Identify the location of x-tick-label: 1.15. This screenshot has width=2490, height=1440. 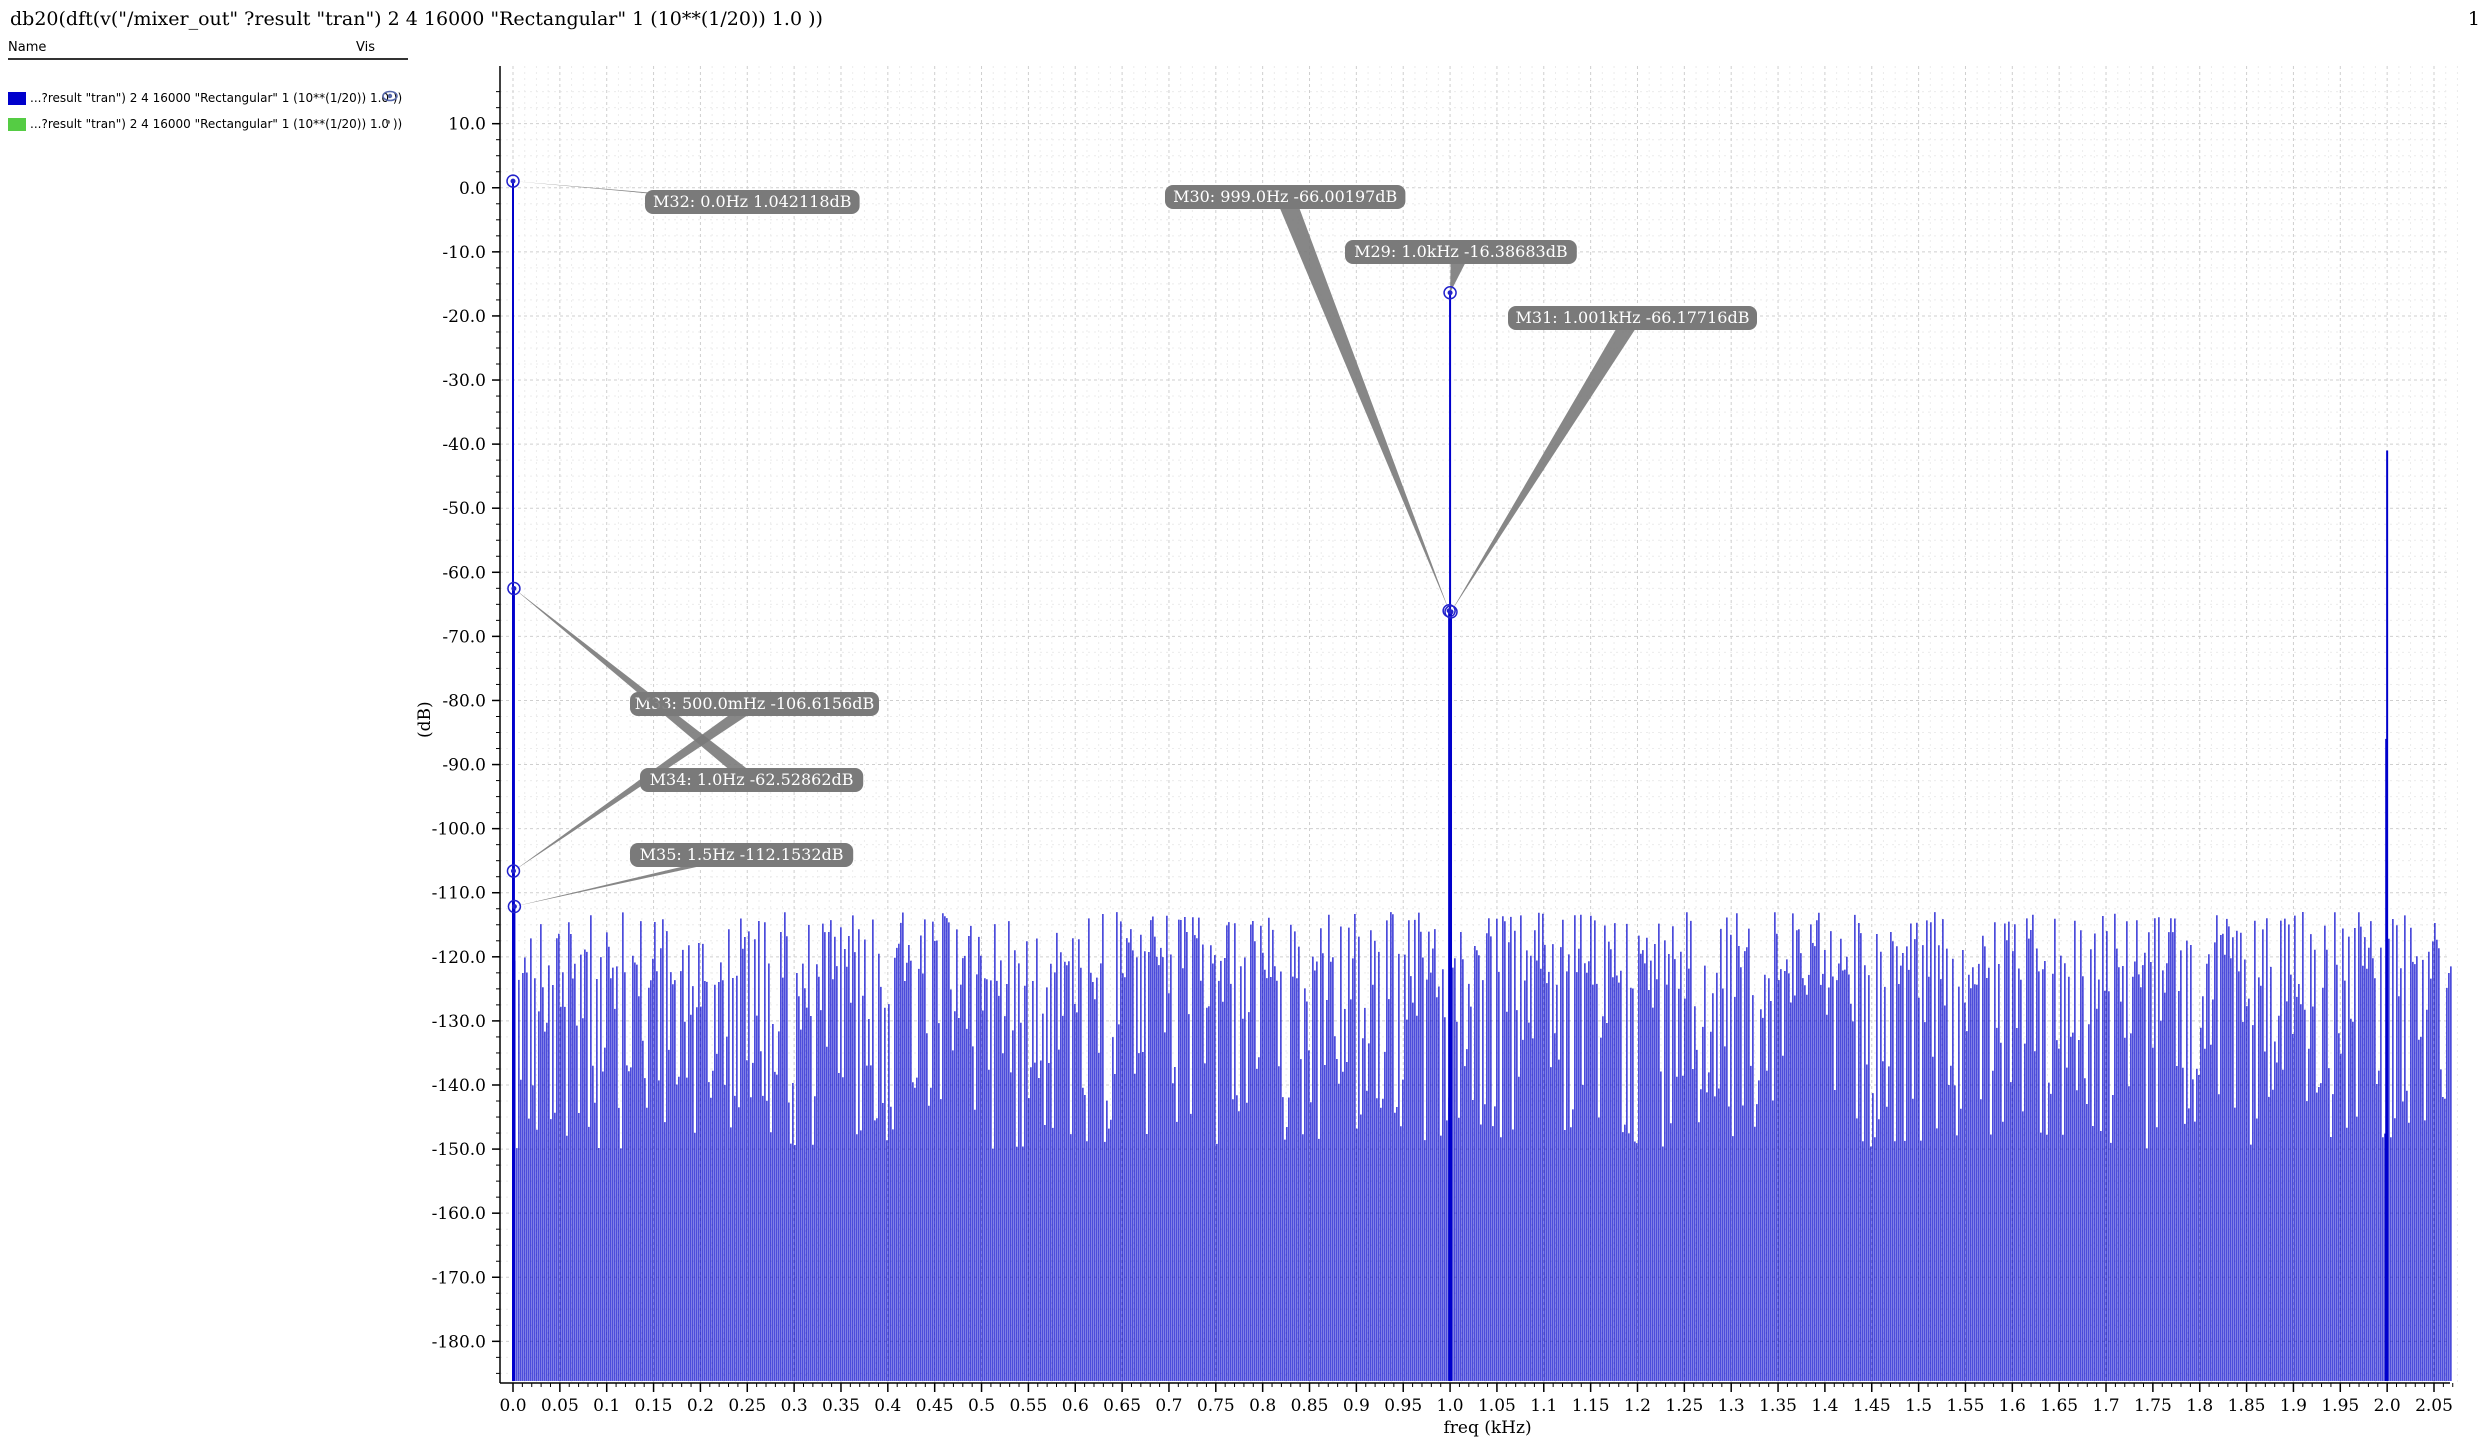
(1591, 1406).